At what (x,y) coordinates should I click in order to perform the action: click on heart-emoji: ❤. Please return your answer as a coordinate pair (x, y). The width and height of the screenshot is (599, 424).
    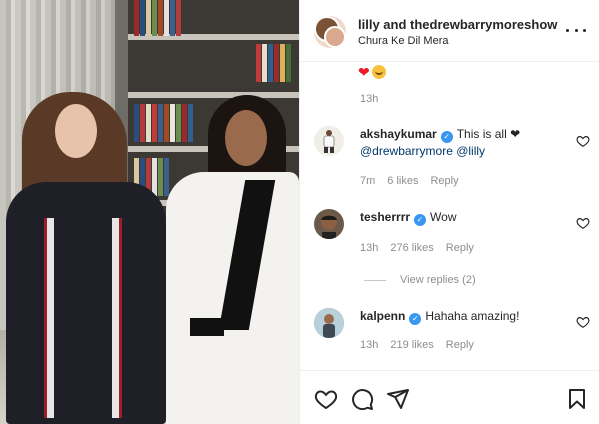
    Looking at the image, I should click on (364, 72).